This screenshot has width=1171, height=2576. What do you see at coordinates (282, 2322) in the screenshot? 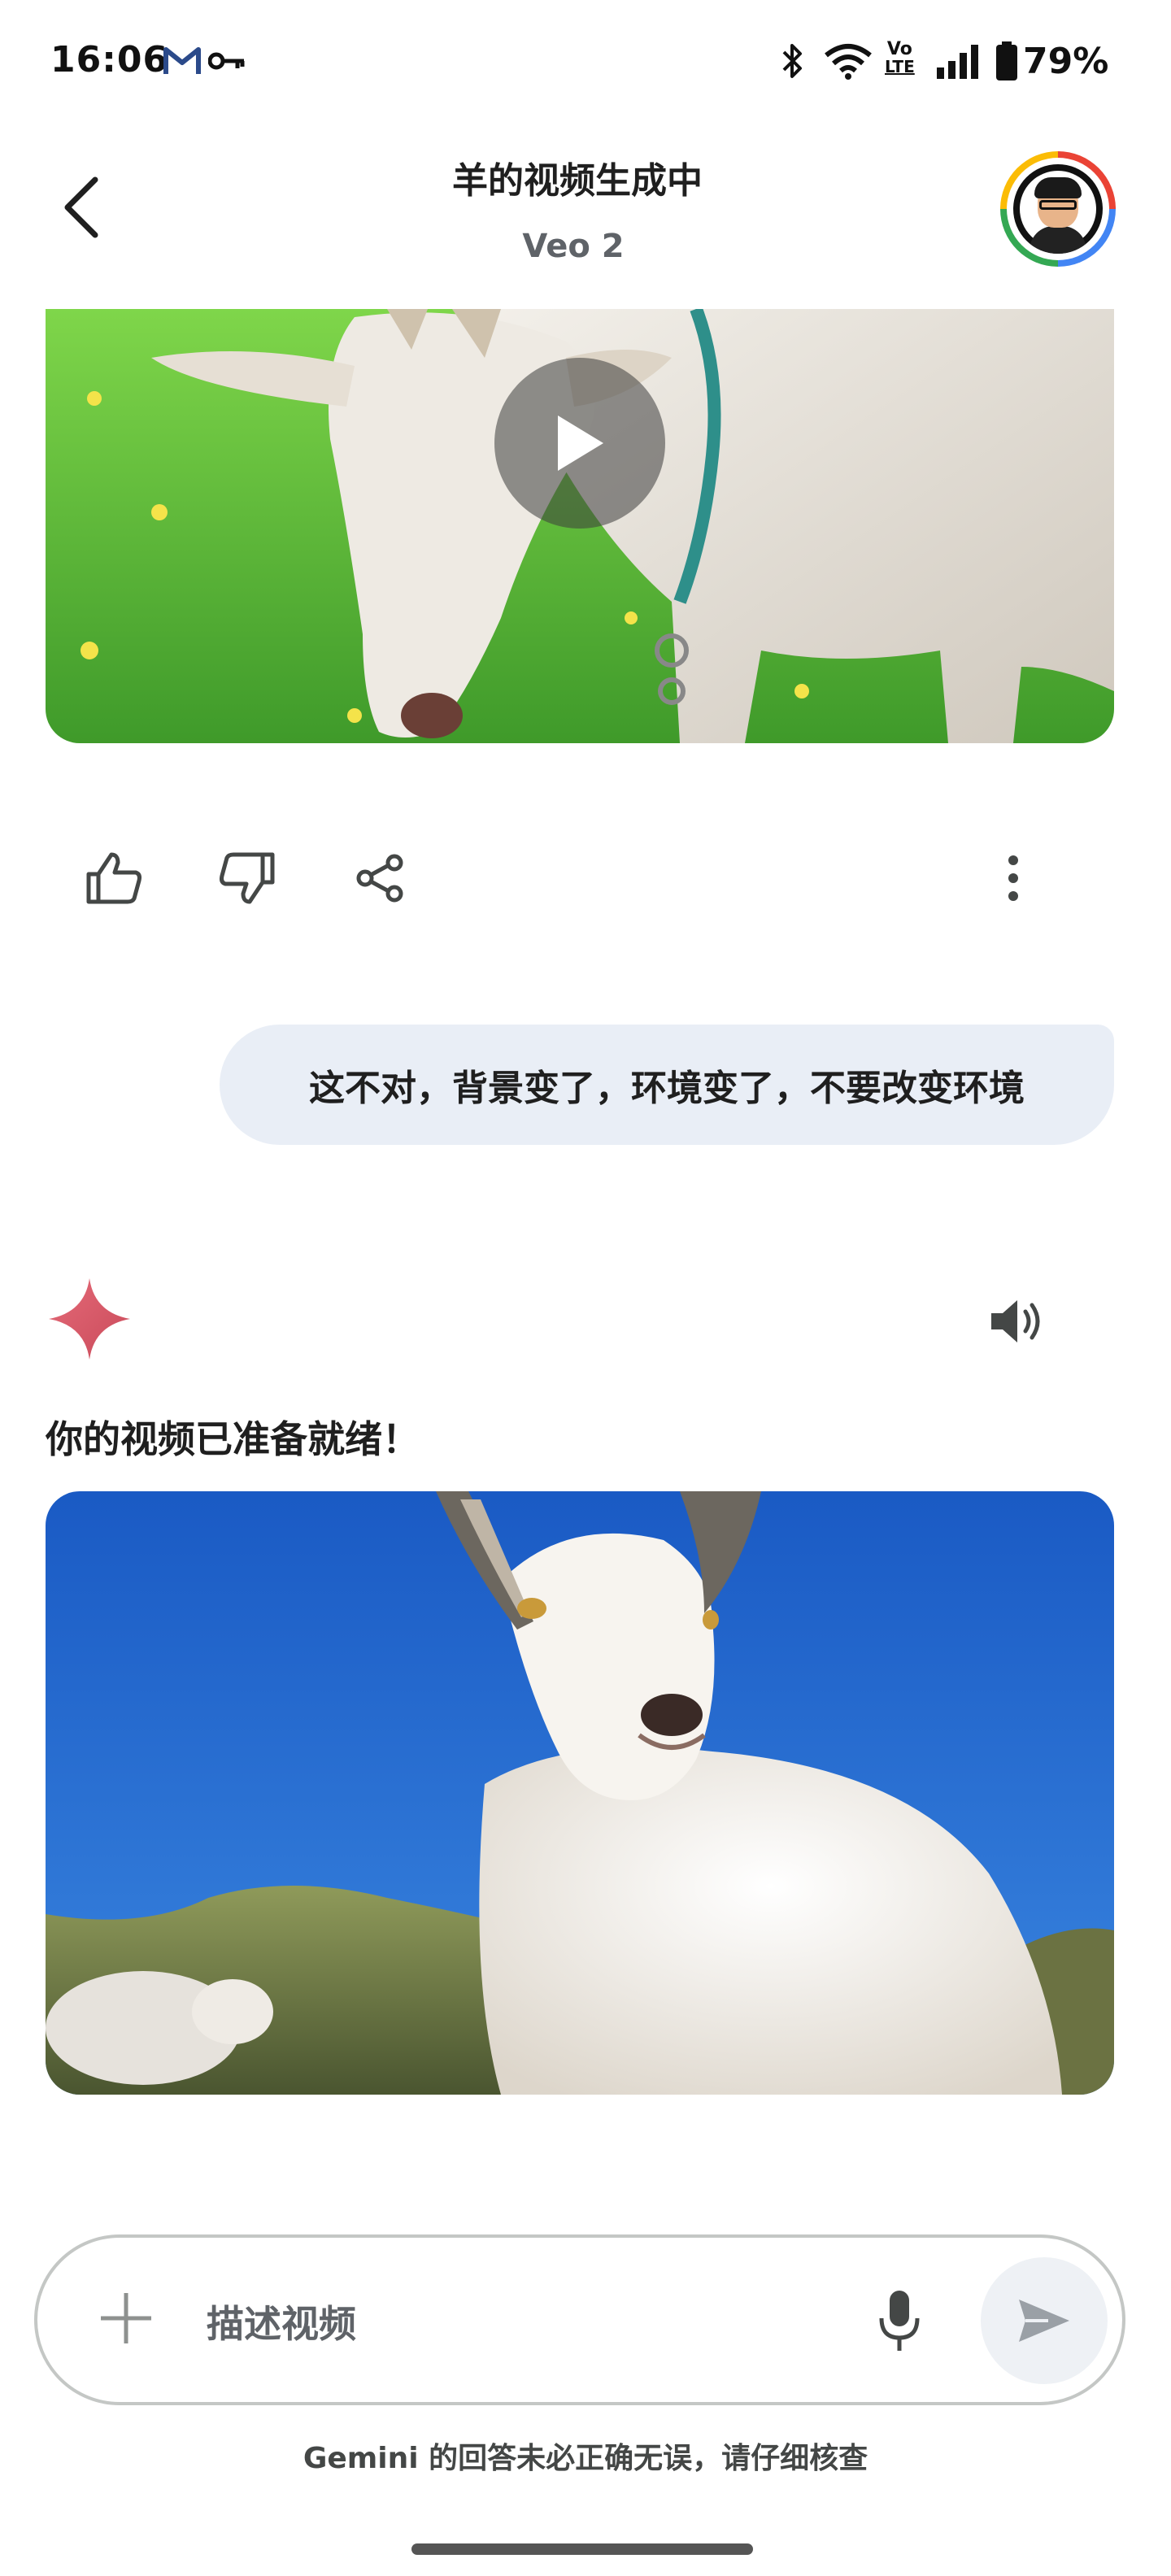
I see `prompt-input: 描述视频` at bounding box center [282, 2322].